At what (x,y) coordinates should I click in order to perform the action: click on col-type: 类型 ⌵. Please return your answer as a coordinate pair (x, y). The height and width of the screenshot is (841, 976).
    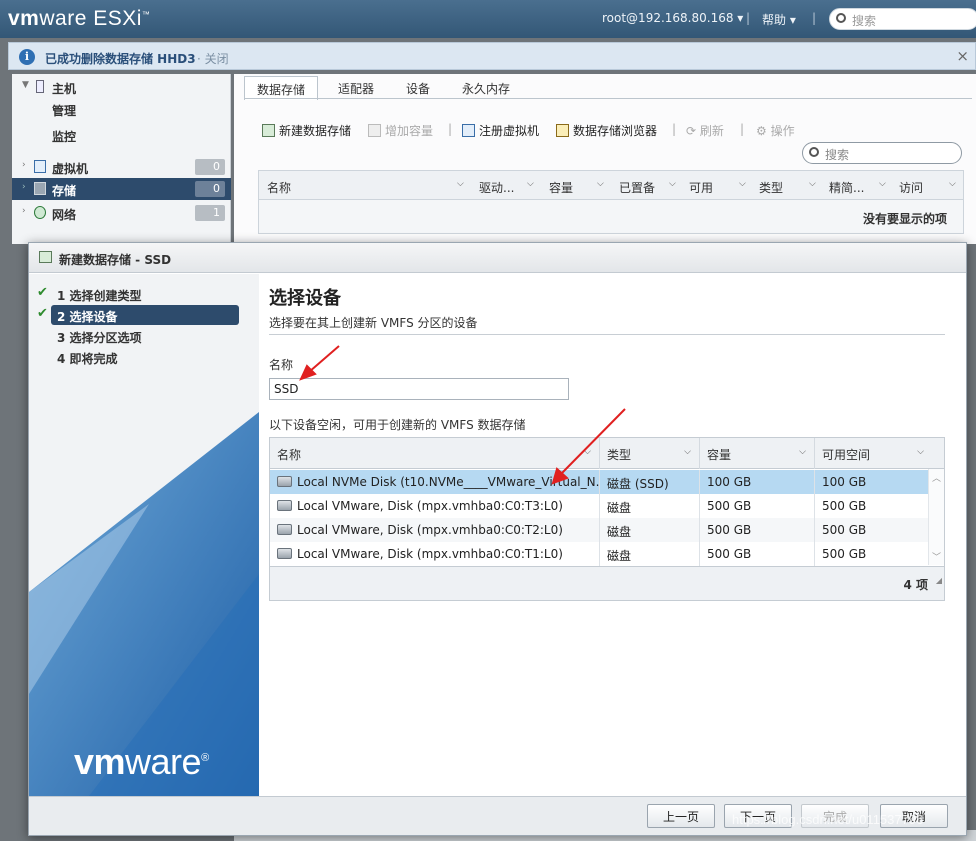
    Looking at the image, I should click on (787, 187).